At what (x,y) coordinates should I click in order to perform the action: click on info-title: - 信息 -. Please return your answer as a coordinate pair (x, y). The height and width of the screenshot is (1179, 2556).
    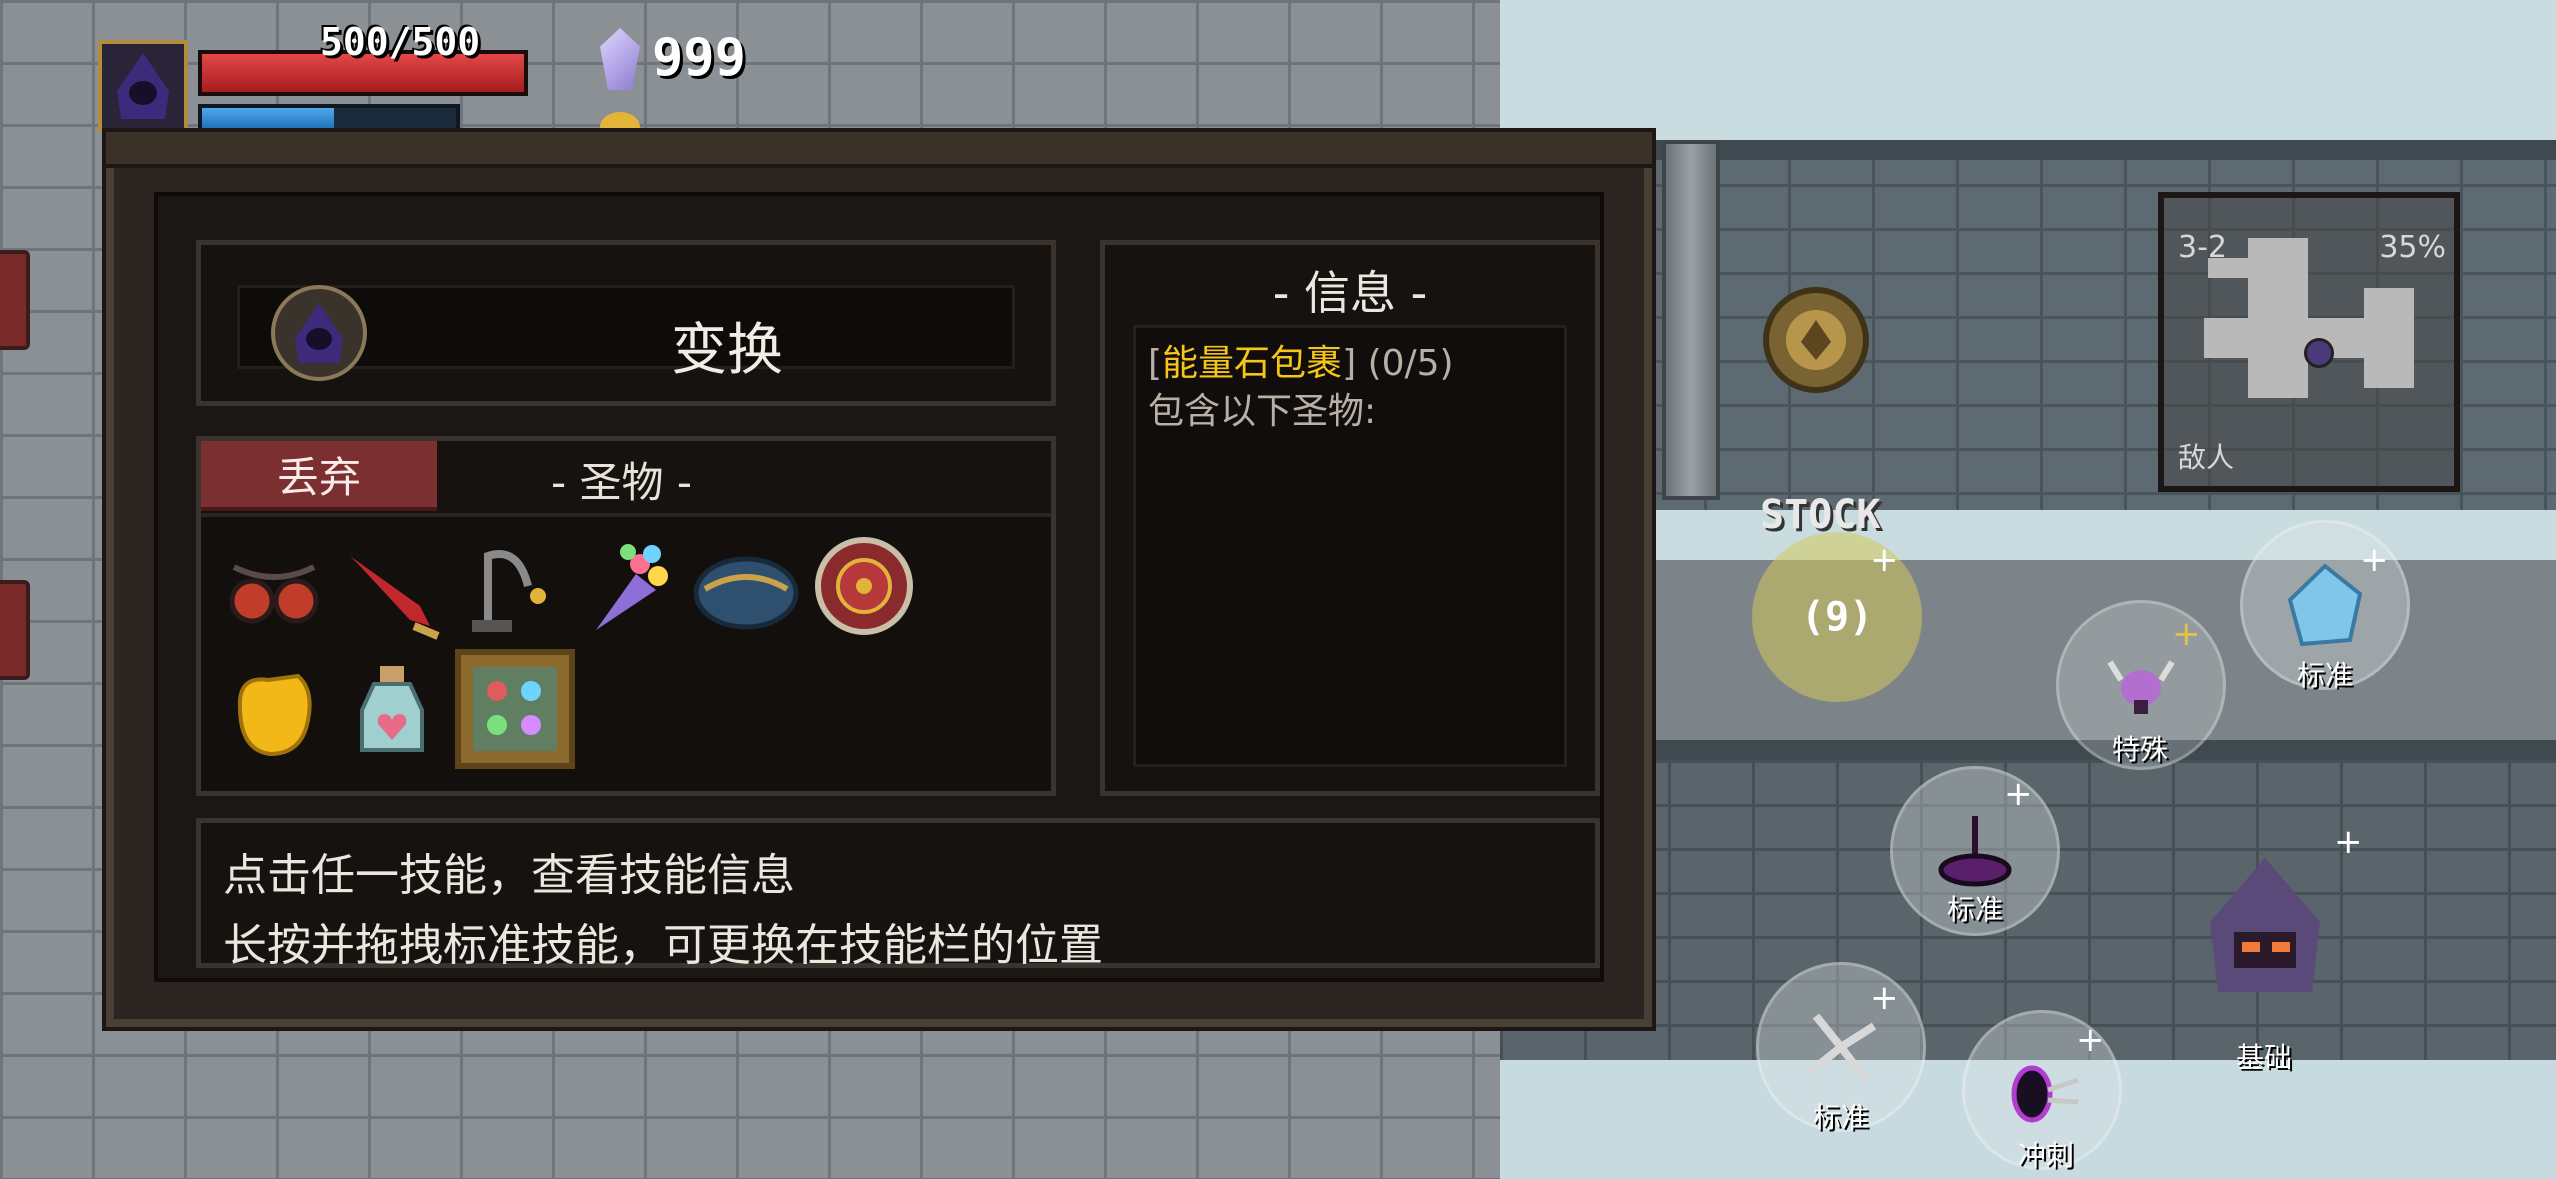
    Looking at the image, I should click on (1350, 293).